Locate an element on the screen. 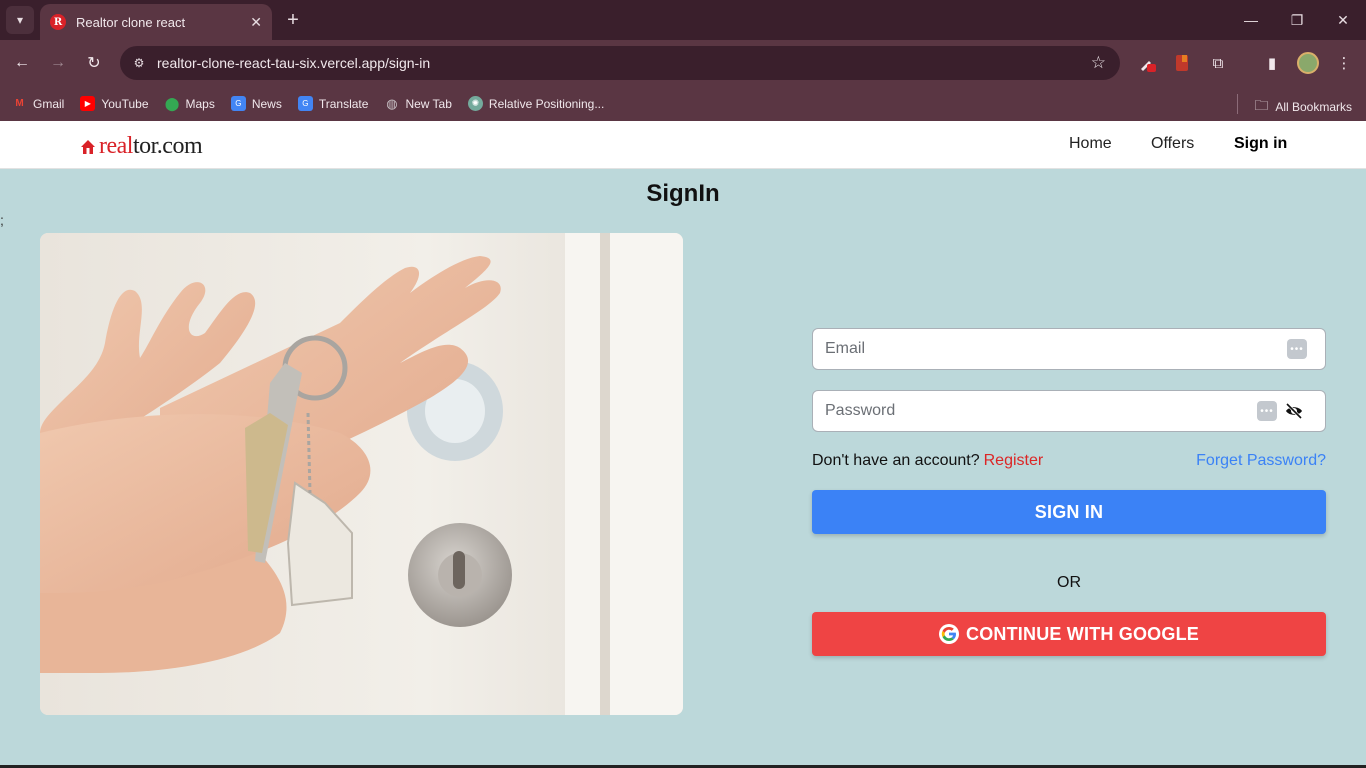  realtor-logo: real tor.com is located at coordinates (141, 146).